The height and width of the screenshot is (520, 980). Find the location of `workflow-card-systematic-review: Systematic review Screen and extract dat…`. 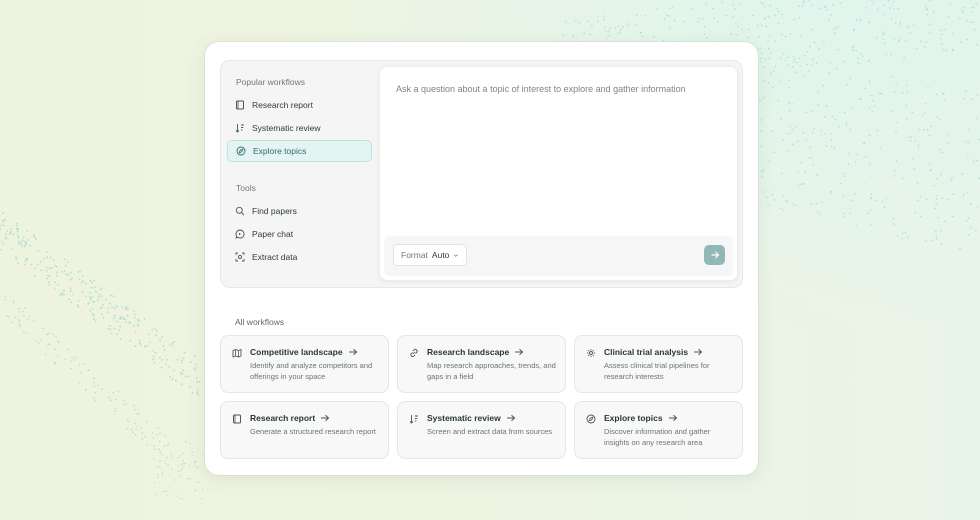

workflow-card-systematic-review: Systematic review Screen and extract dat… is located at coordinates (481, 430).